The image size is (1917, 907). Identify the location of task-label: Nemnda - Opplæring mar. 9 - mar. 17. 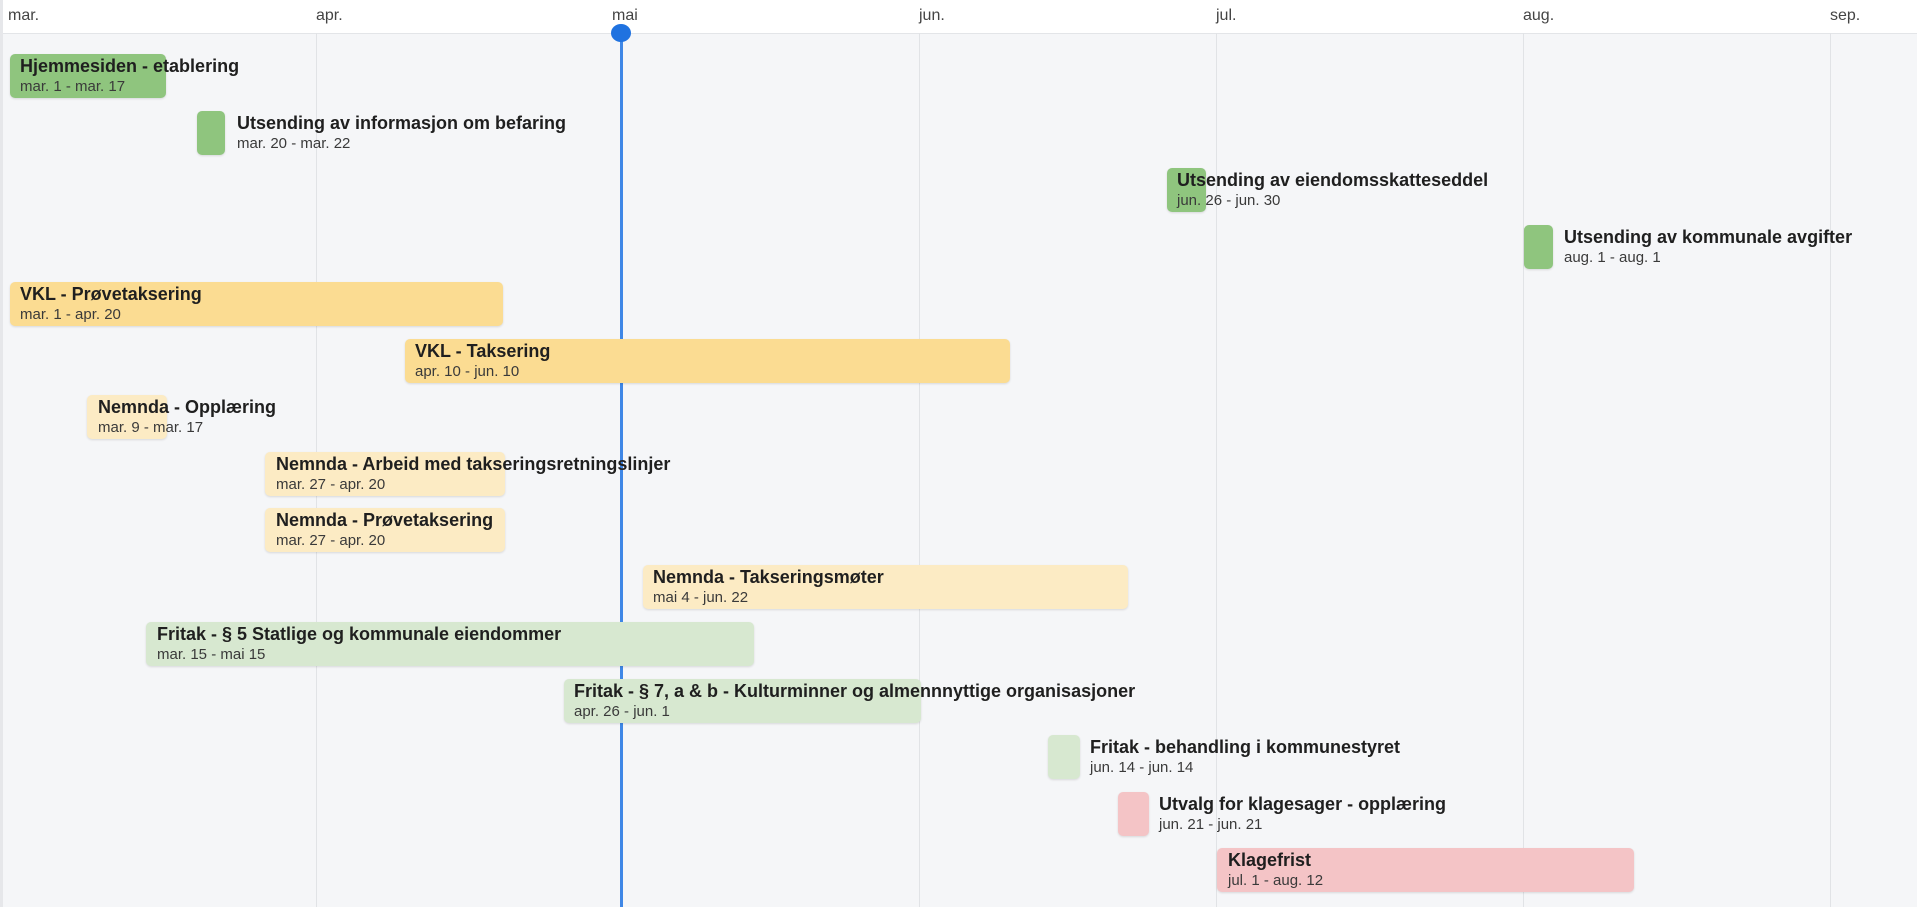
(187, 417).